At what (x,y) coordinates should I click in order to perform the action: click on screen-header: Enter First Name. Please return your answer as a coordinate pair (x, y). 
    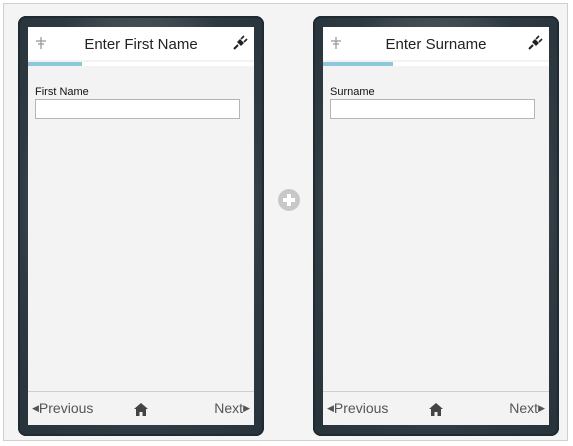
    Looking at the image, I should click on (141, 43).